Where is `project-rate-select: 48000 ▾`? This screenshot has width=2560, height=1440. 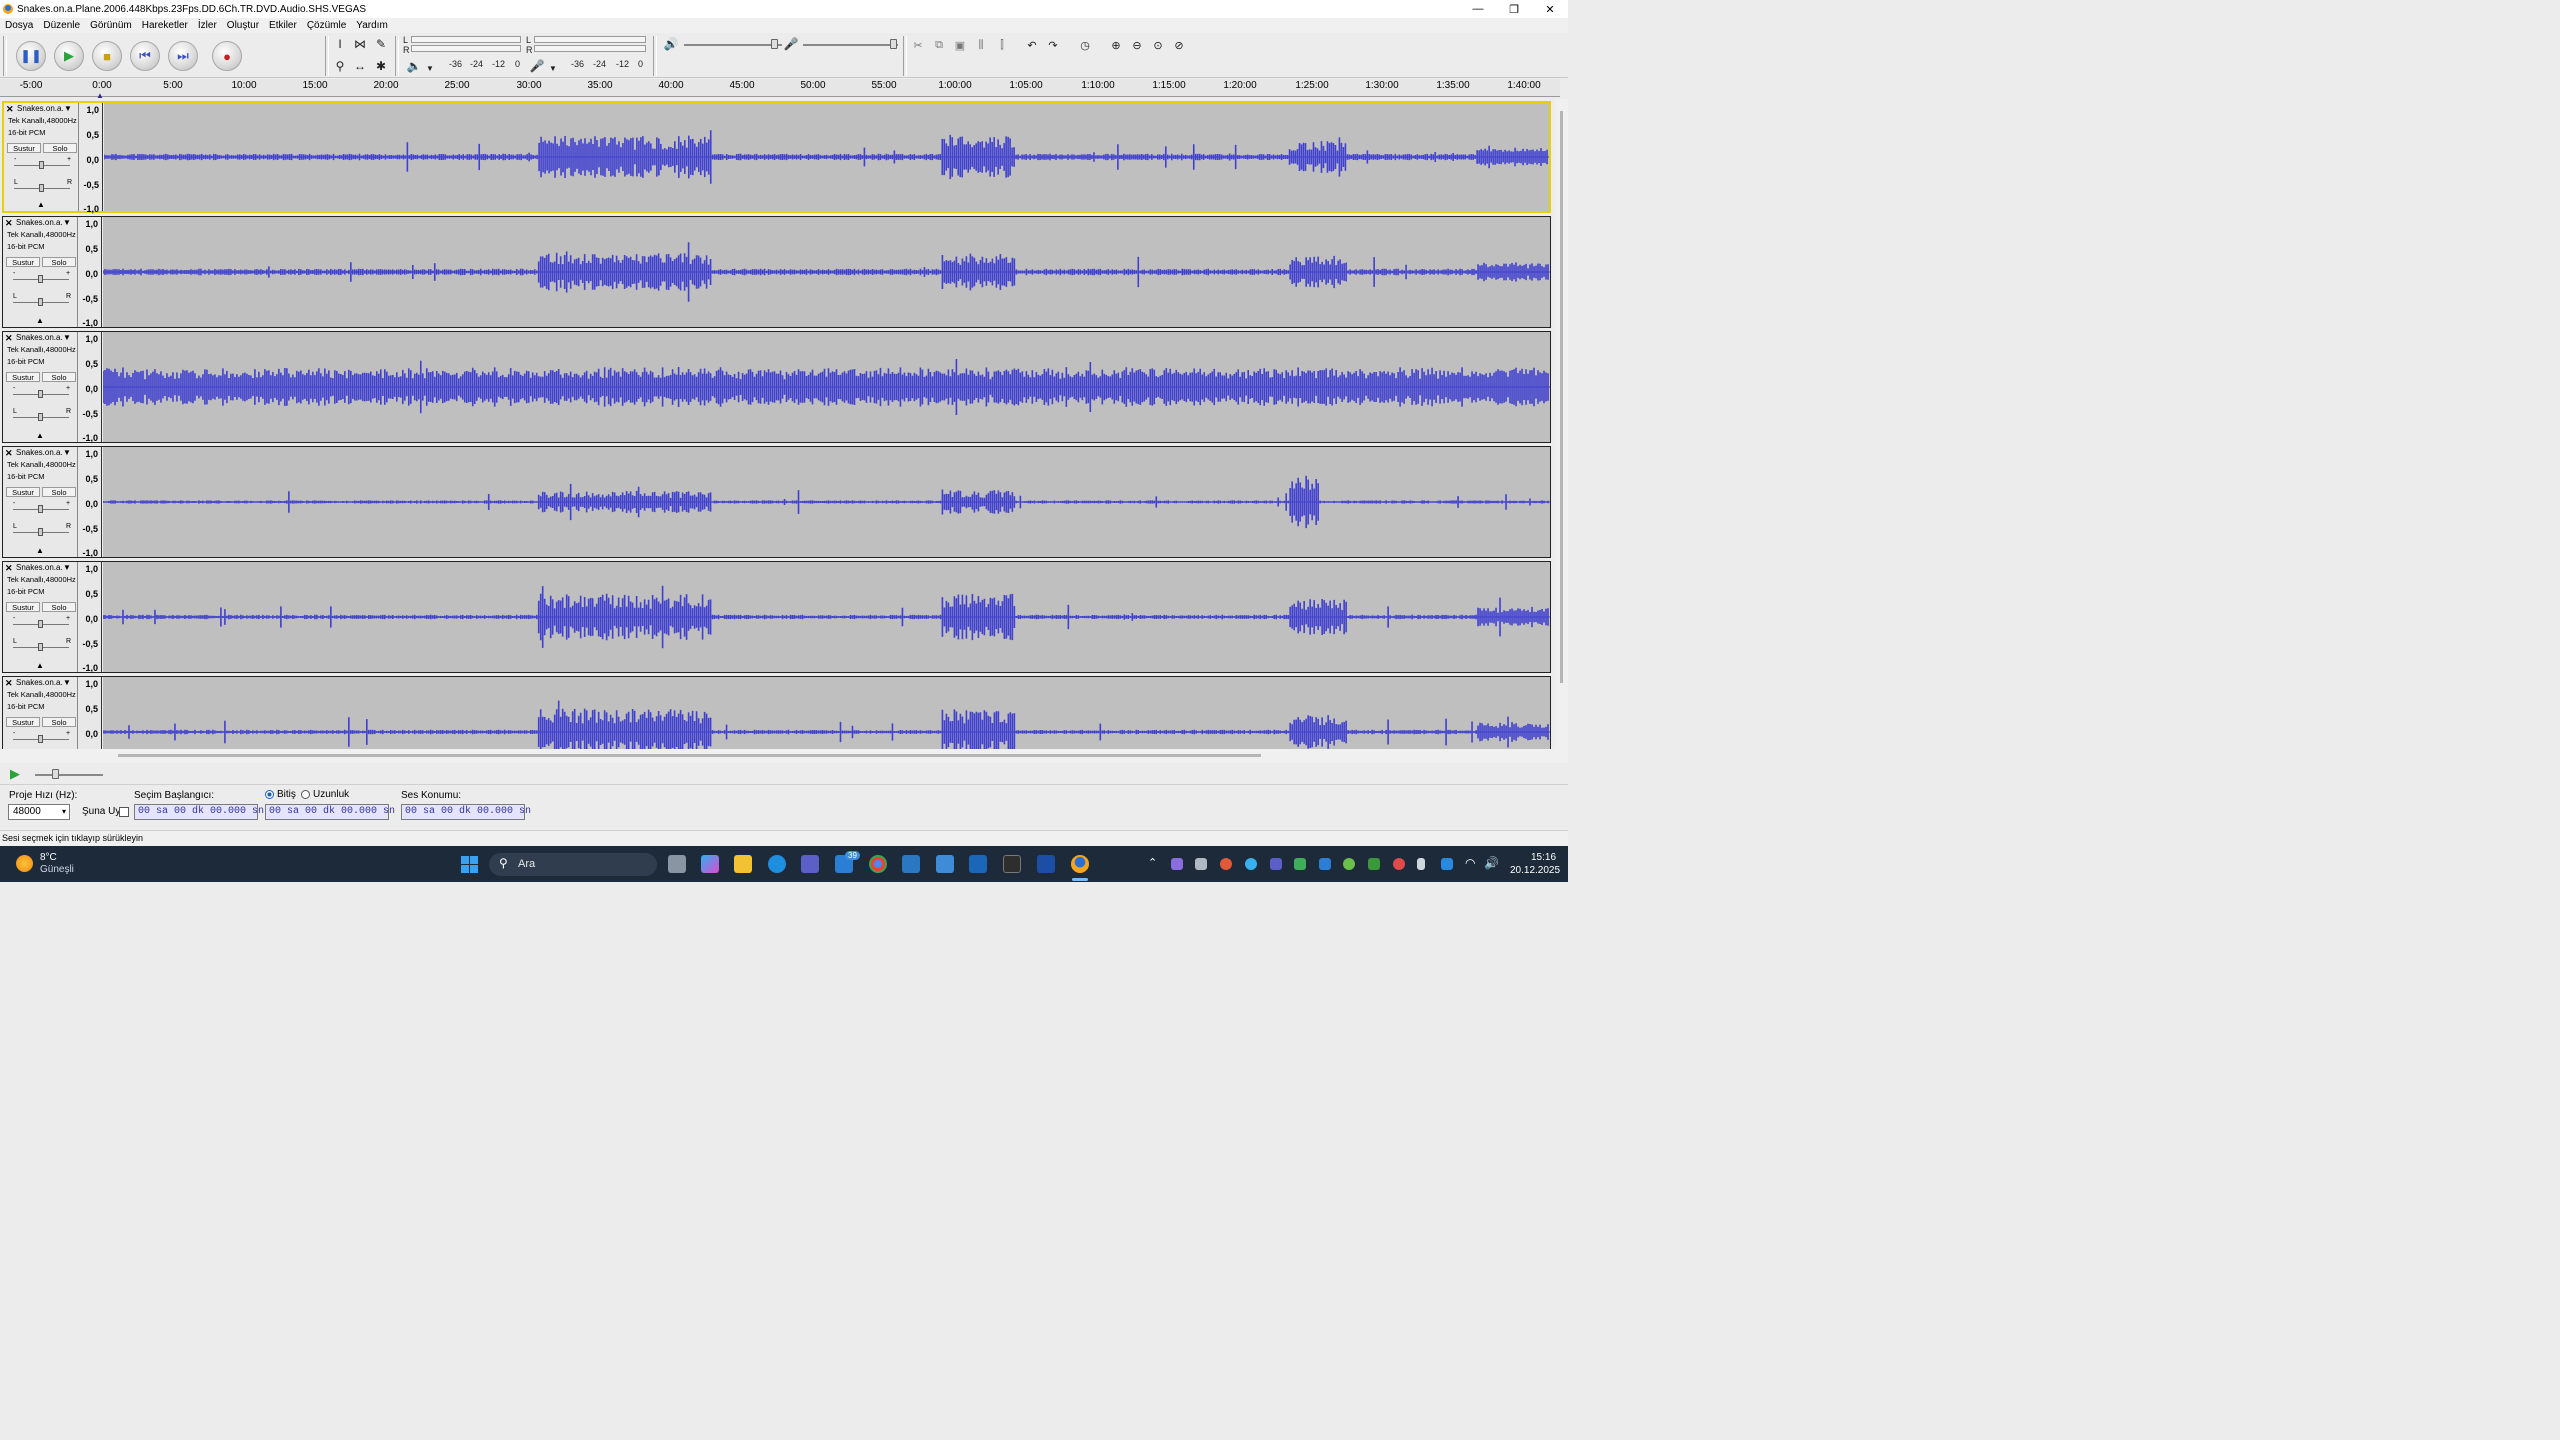
project-rate-select: 48000 ▾ is located at coordinates (39, 812).